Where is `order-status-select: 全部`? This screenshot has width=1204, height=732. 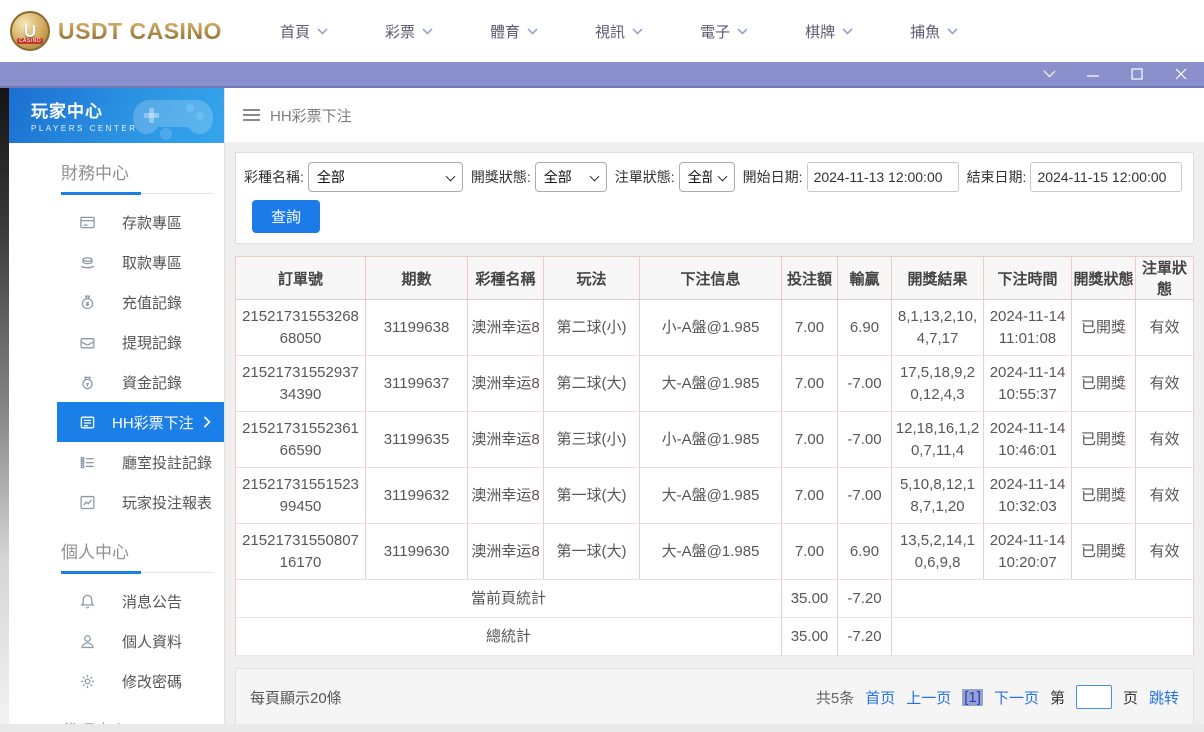 order-status-select: 全部 is located at coordinates (706, 177).